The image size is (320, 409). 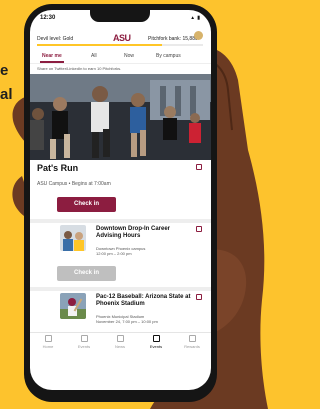 I want to click on nav-calendar: Events, so click(x=156, y=342).